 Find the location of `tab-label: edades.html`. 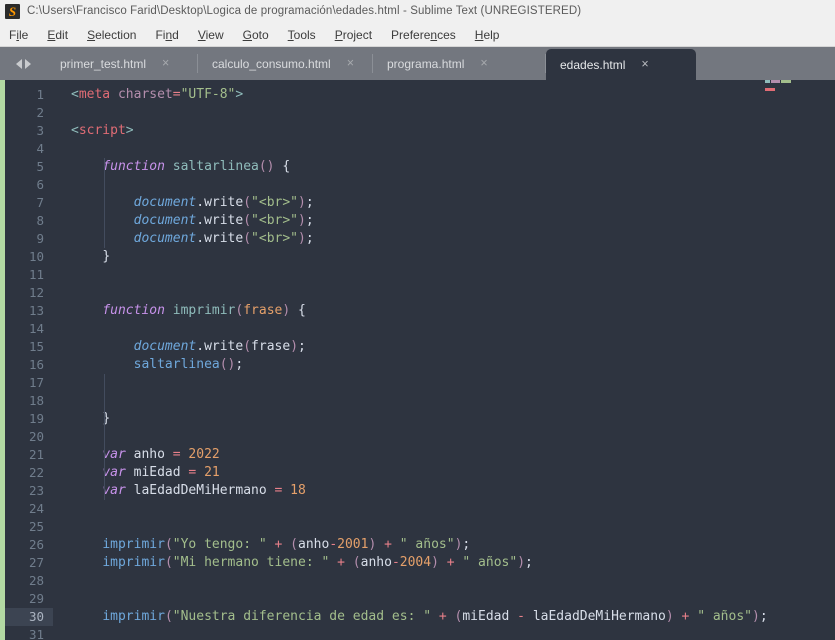

tab-label: edades.html is located at coordinates (593, 64).